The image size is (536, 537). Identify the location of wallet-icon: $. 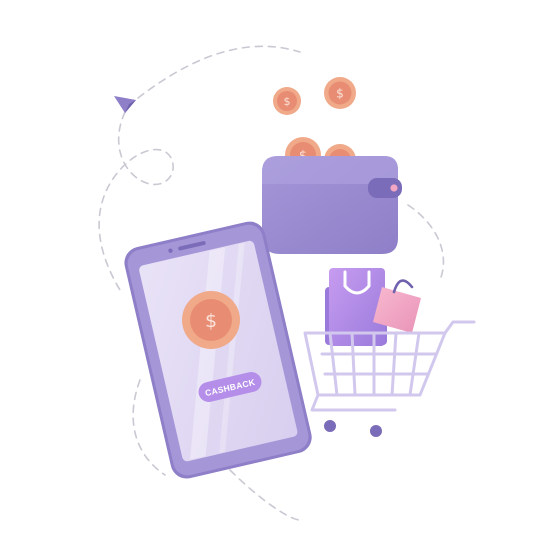
(332, 195).